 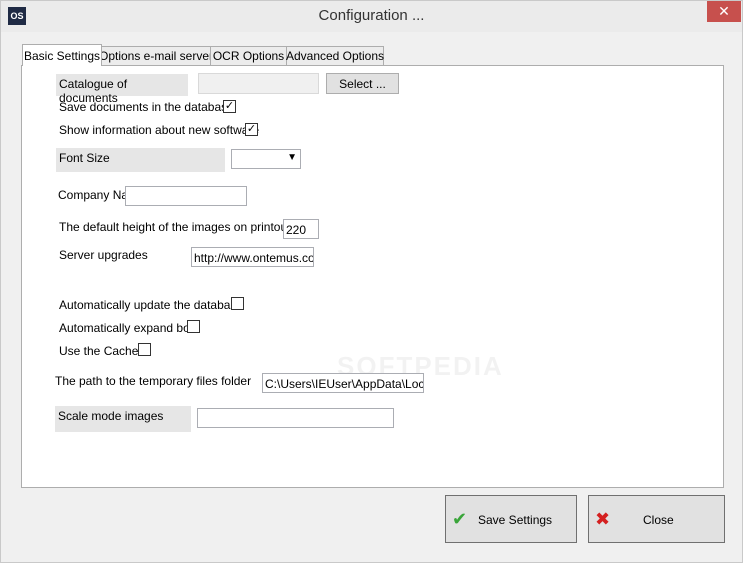 I want to click on title-bar: OS Configuration ... ✕, so click(x=371, y=16).